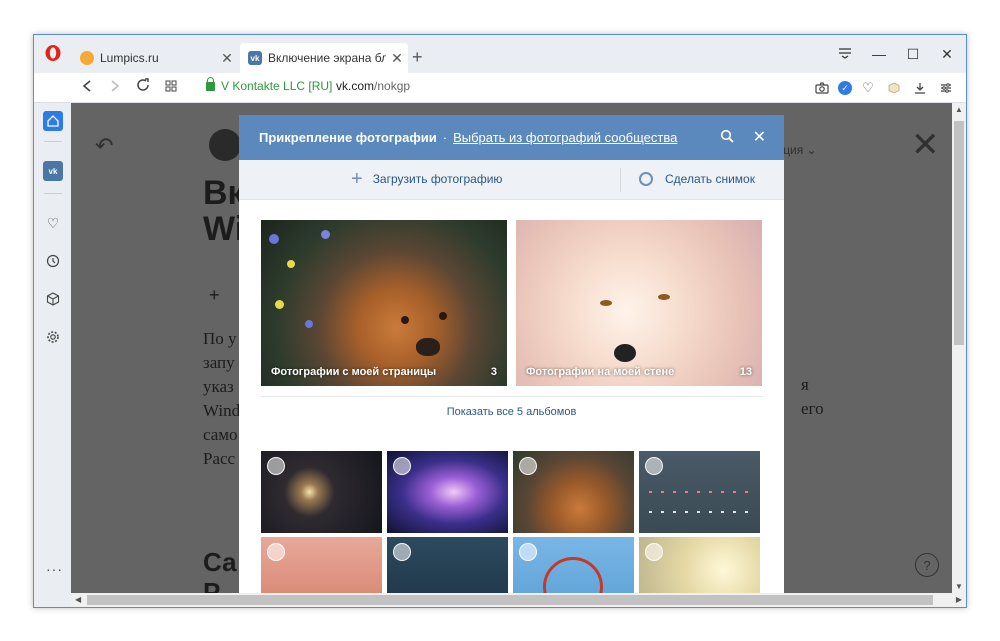  Describe the element at coordinates (845, 88) in the screenshot. I see `shield-check-icon: ✓` at that location.